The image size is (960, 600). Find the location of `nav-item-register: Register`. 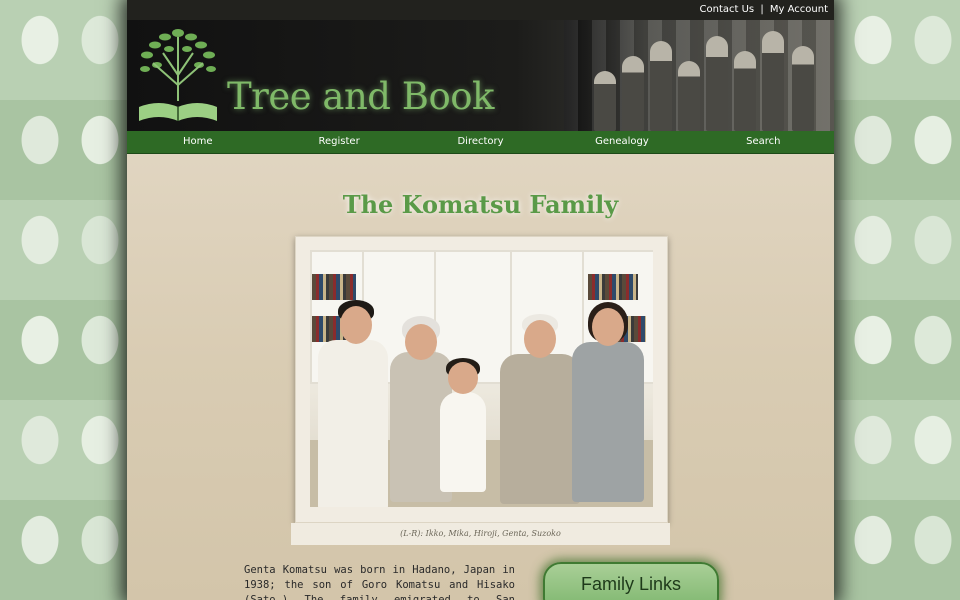

nav-item-register: Register is located at coordinates (338, 142).